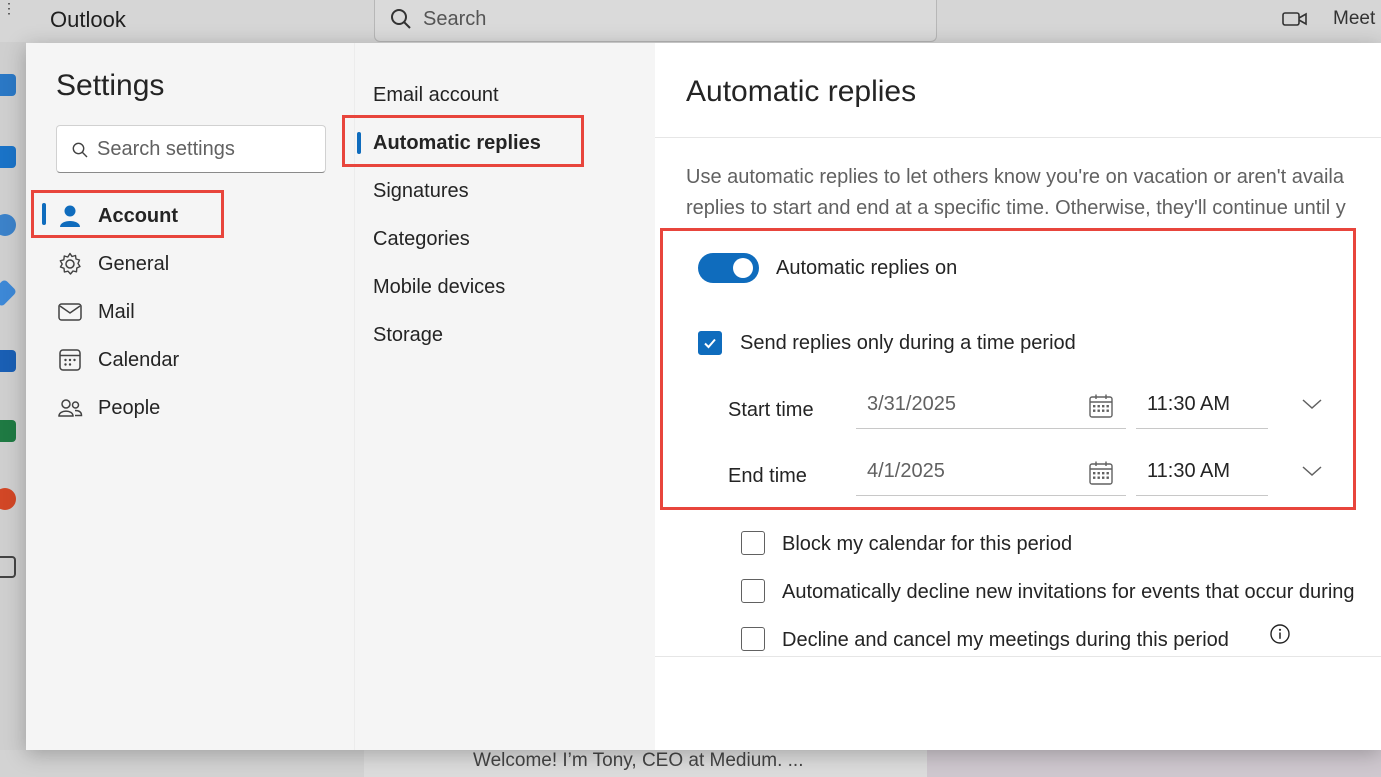 Image resolution: width=1381 pixels, height=777 pixels. I want to click on decline-invitations-checkbox, so click(753, 591).